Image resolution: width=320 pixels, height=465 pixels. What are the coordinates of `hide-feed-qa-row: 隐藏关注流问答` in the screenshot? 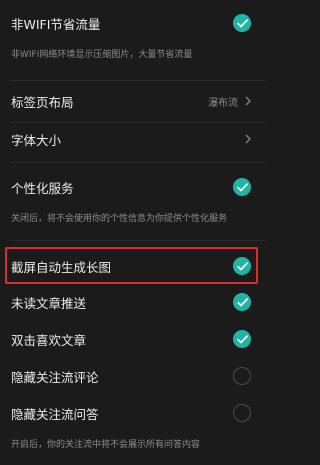 It's located at (132, 413).